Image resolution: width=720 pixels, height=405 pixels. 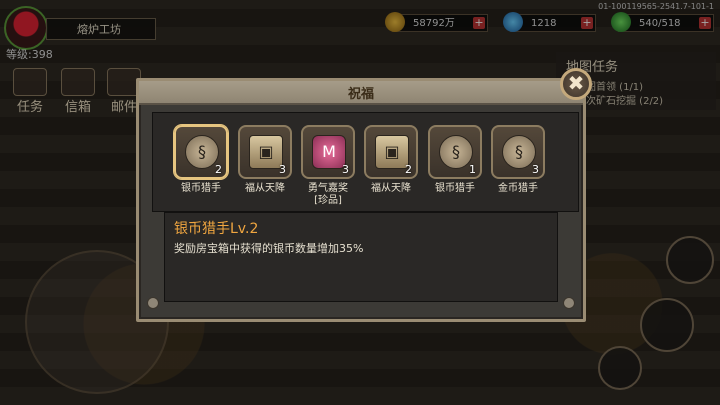 I want to click on blessing-slot-4: ▣ 2, so click(x=391, y=152).